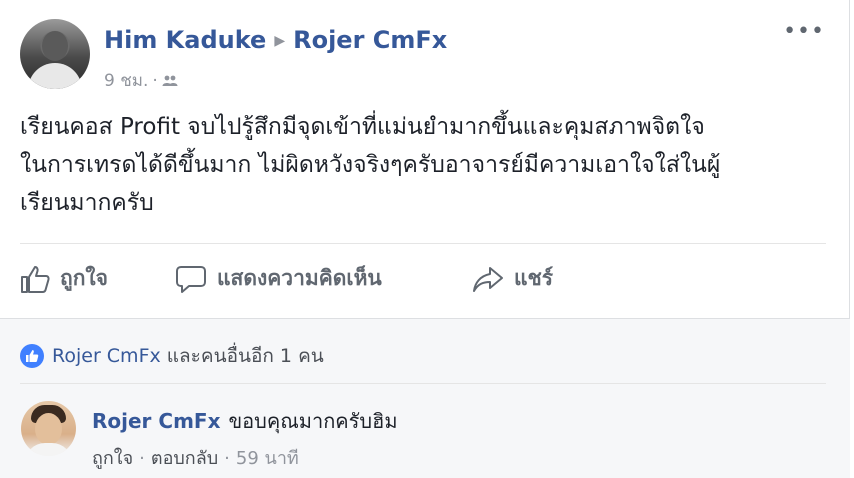  I want to click on action-bar: ถูกใจ แสดงความคิดเห็น แชร์, so click(423, 279).